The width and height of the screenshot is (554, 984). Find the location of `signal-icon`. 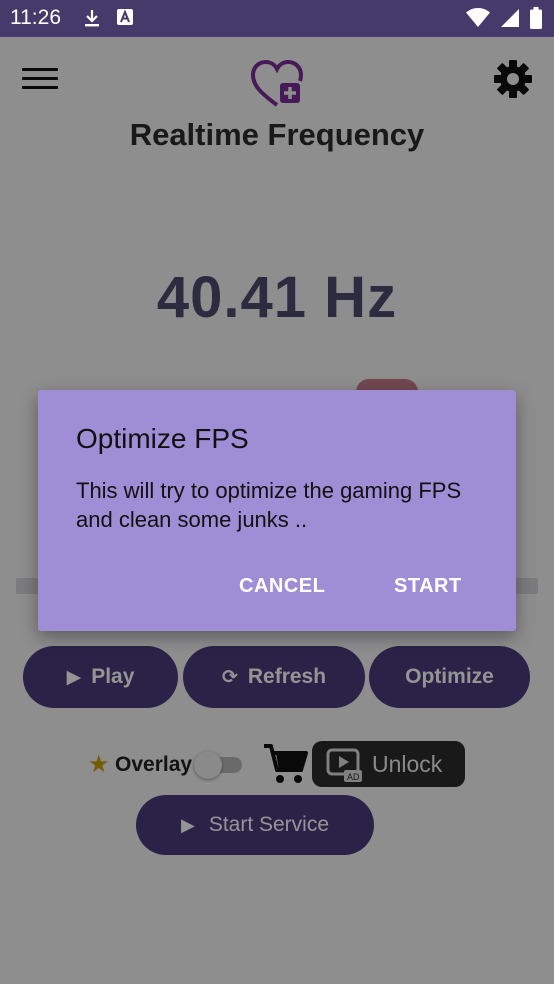

signal-icon is located at coordinates (510, 20).